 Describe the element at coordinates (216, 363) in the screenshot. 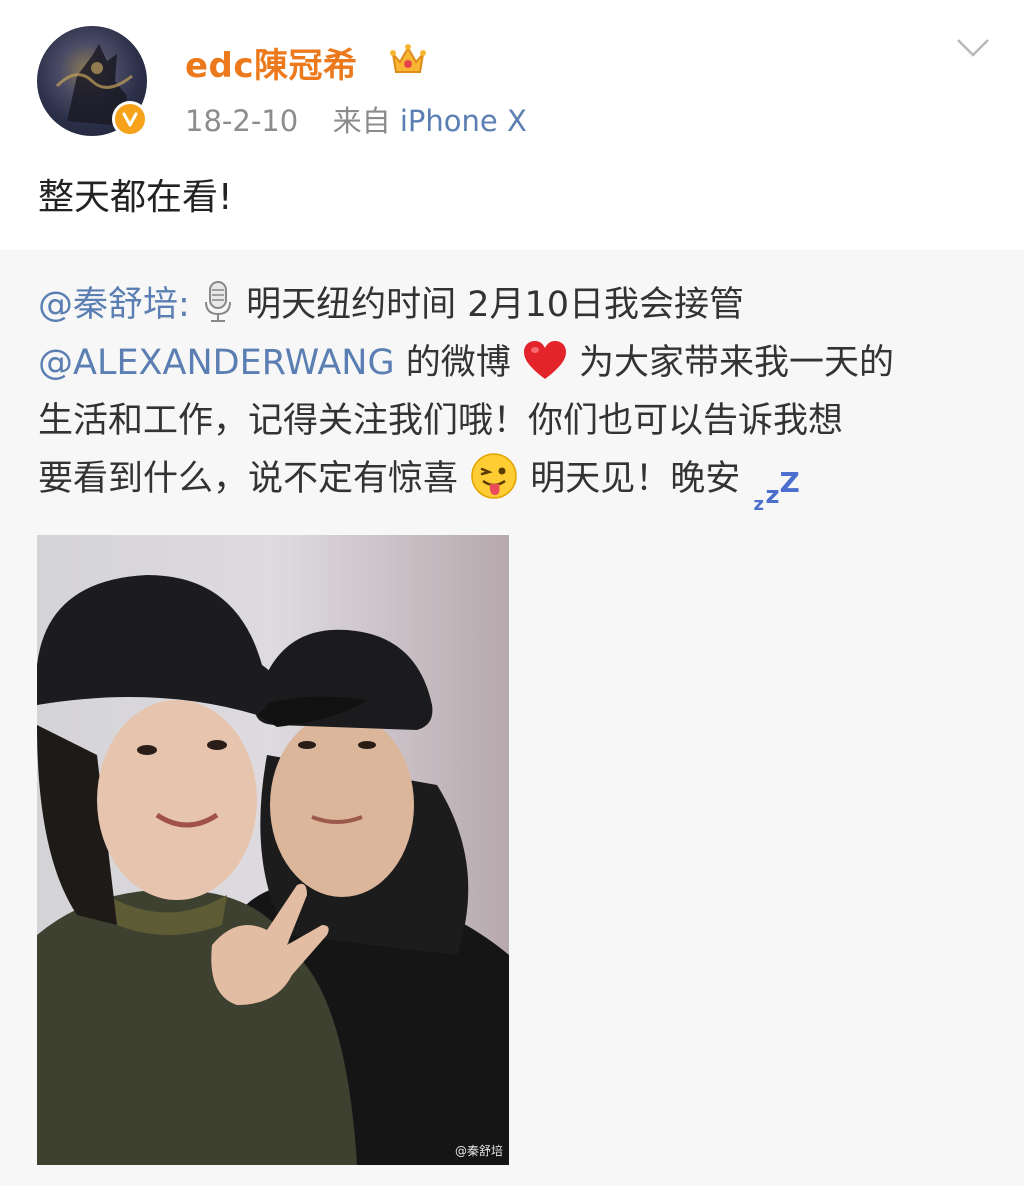

I see `mention-link: @ALEXANDERWANG` at that location.